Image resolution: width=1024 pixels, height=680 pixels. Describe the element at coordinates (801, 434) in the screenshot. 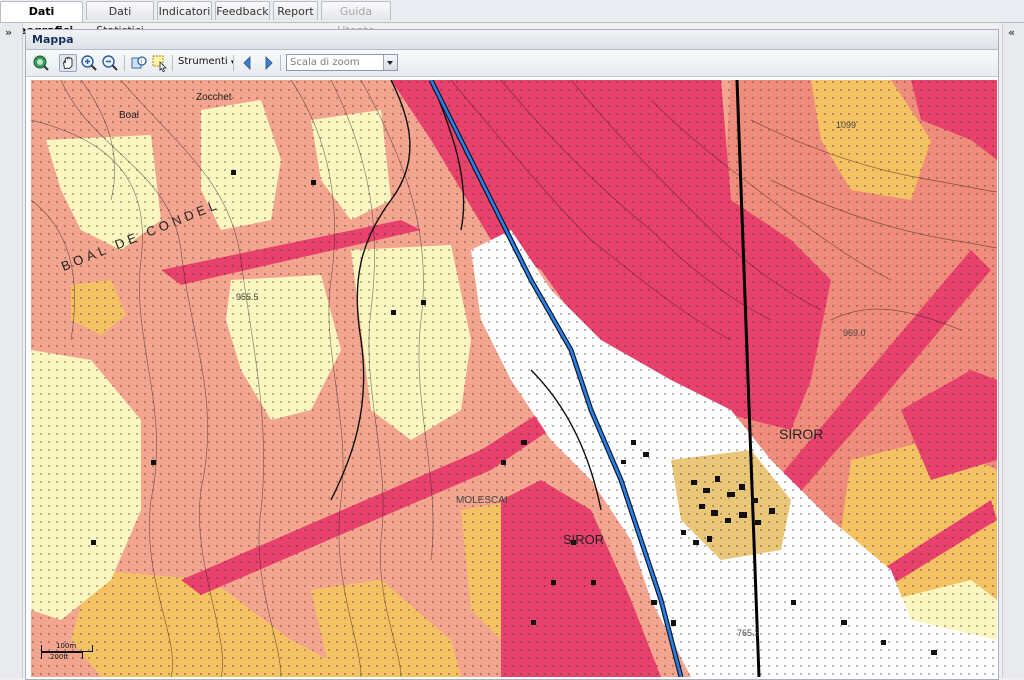

I see `place-label-siror-east: SIROR` at that location.